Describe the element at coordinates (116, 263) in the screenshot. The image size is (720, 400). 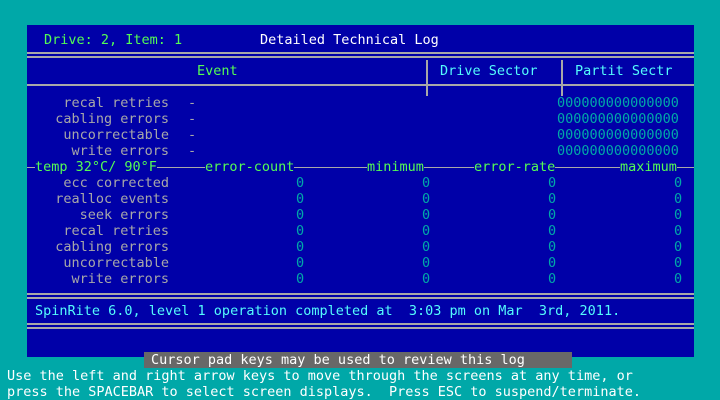
I see `stats-row-label: uncorrectable` at that location.